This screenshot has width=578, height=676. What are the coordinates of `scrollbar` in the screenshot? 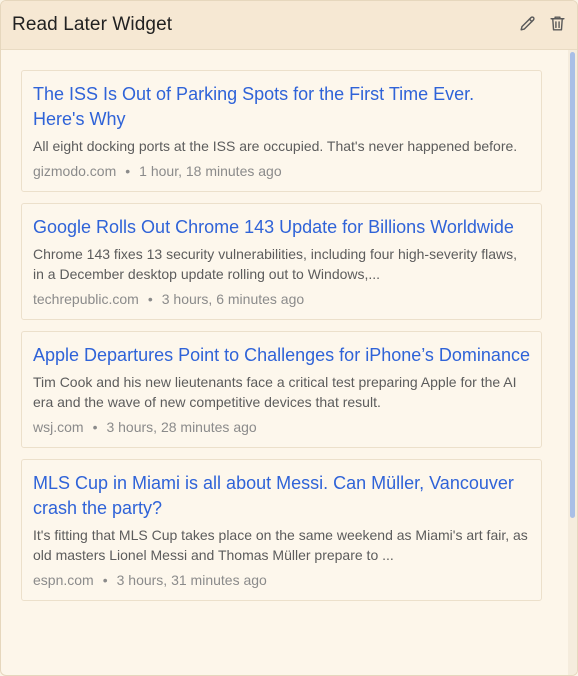 It's located at (572, 362).